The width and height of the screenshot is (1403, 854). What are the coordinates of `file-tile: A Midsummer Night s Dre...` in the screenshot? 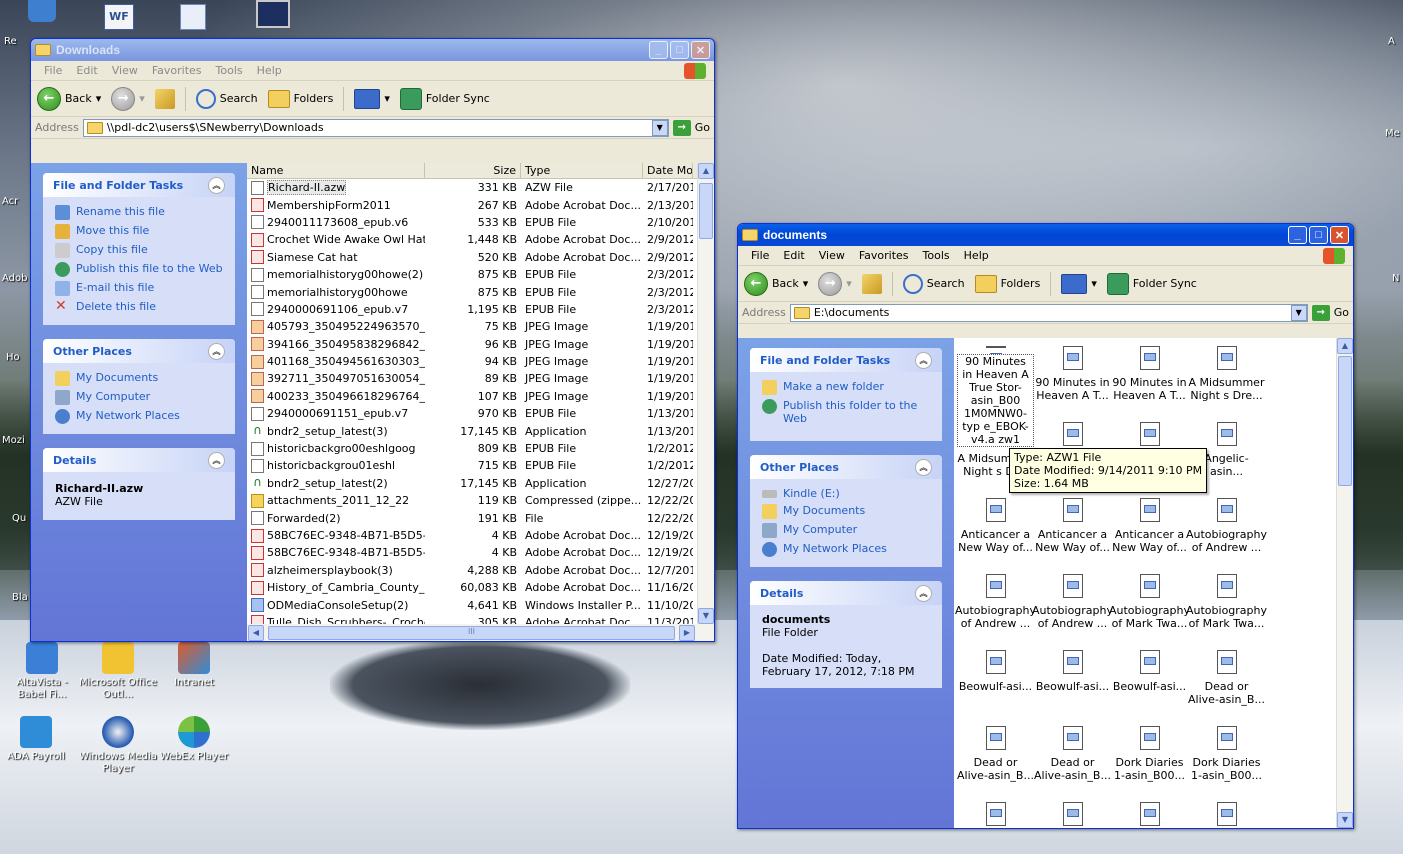 It's located at (1226, 382).